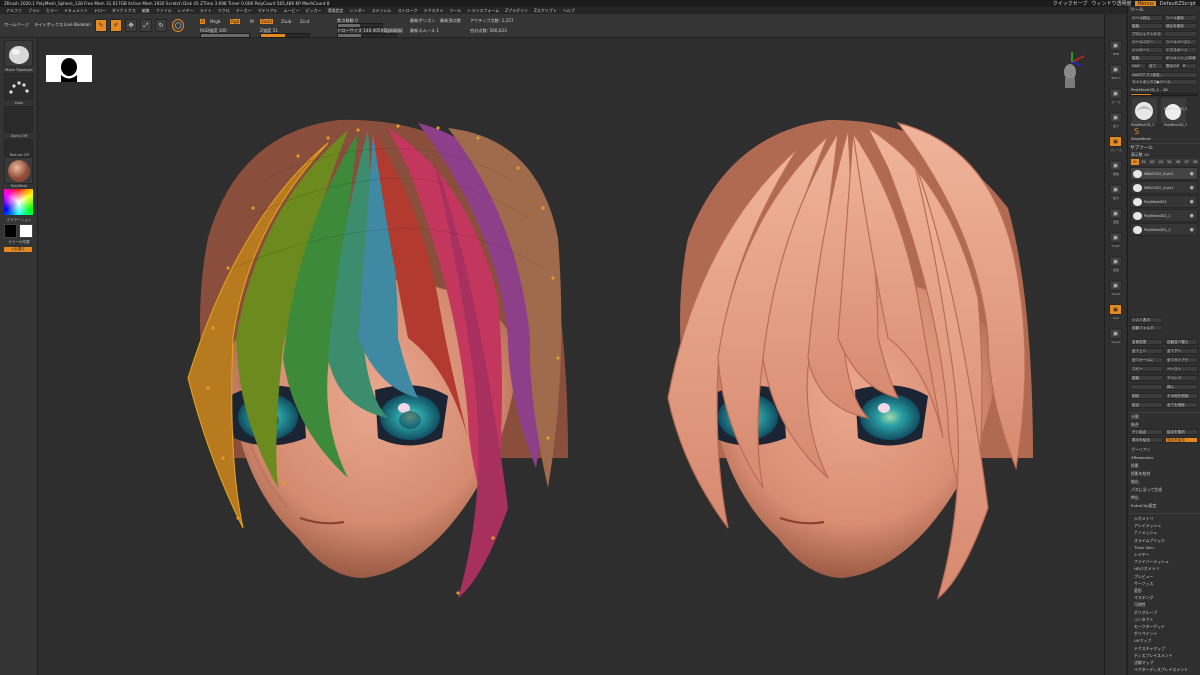 The height and width of the screenshot is (675, 1200). Describe the element at coordinates (1181, 351) in the screenshot. I see `subtool-action-button: 全て下へ` at that location.